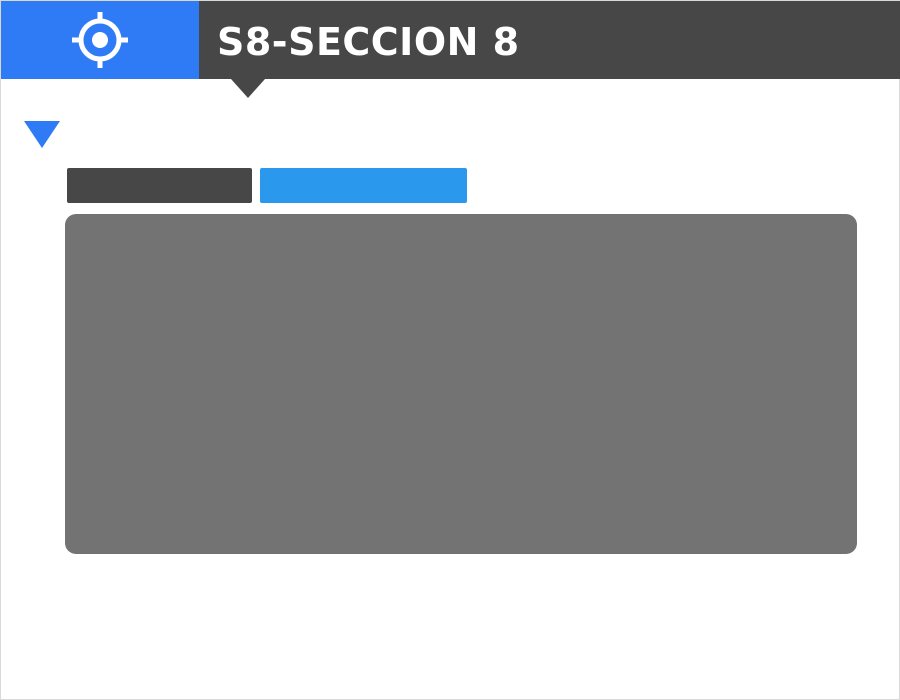 The width and height of the screenshot is (900, 700). I want to click on header-bar: S8-SECCION 8, so click(450, 40).